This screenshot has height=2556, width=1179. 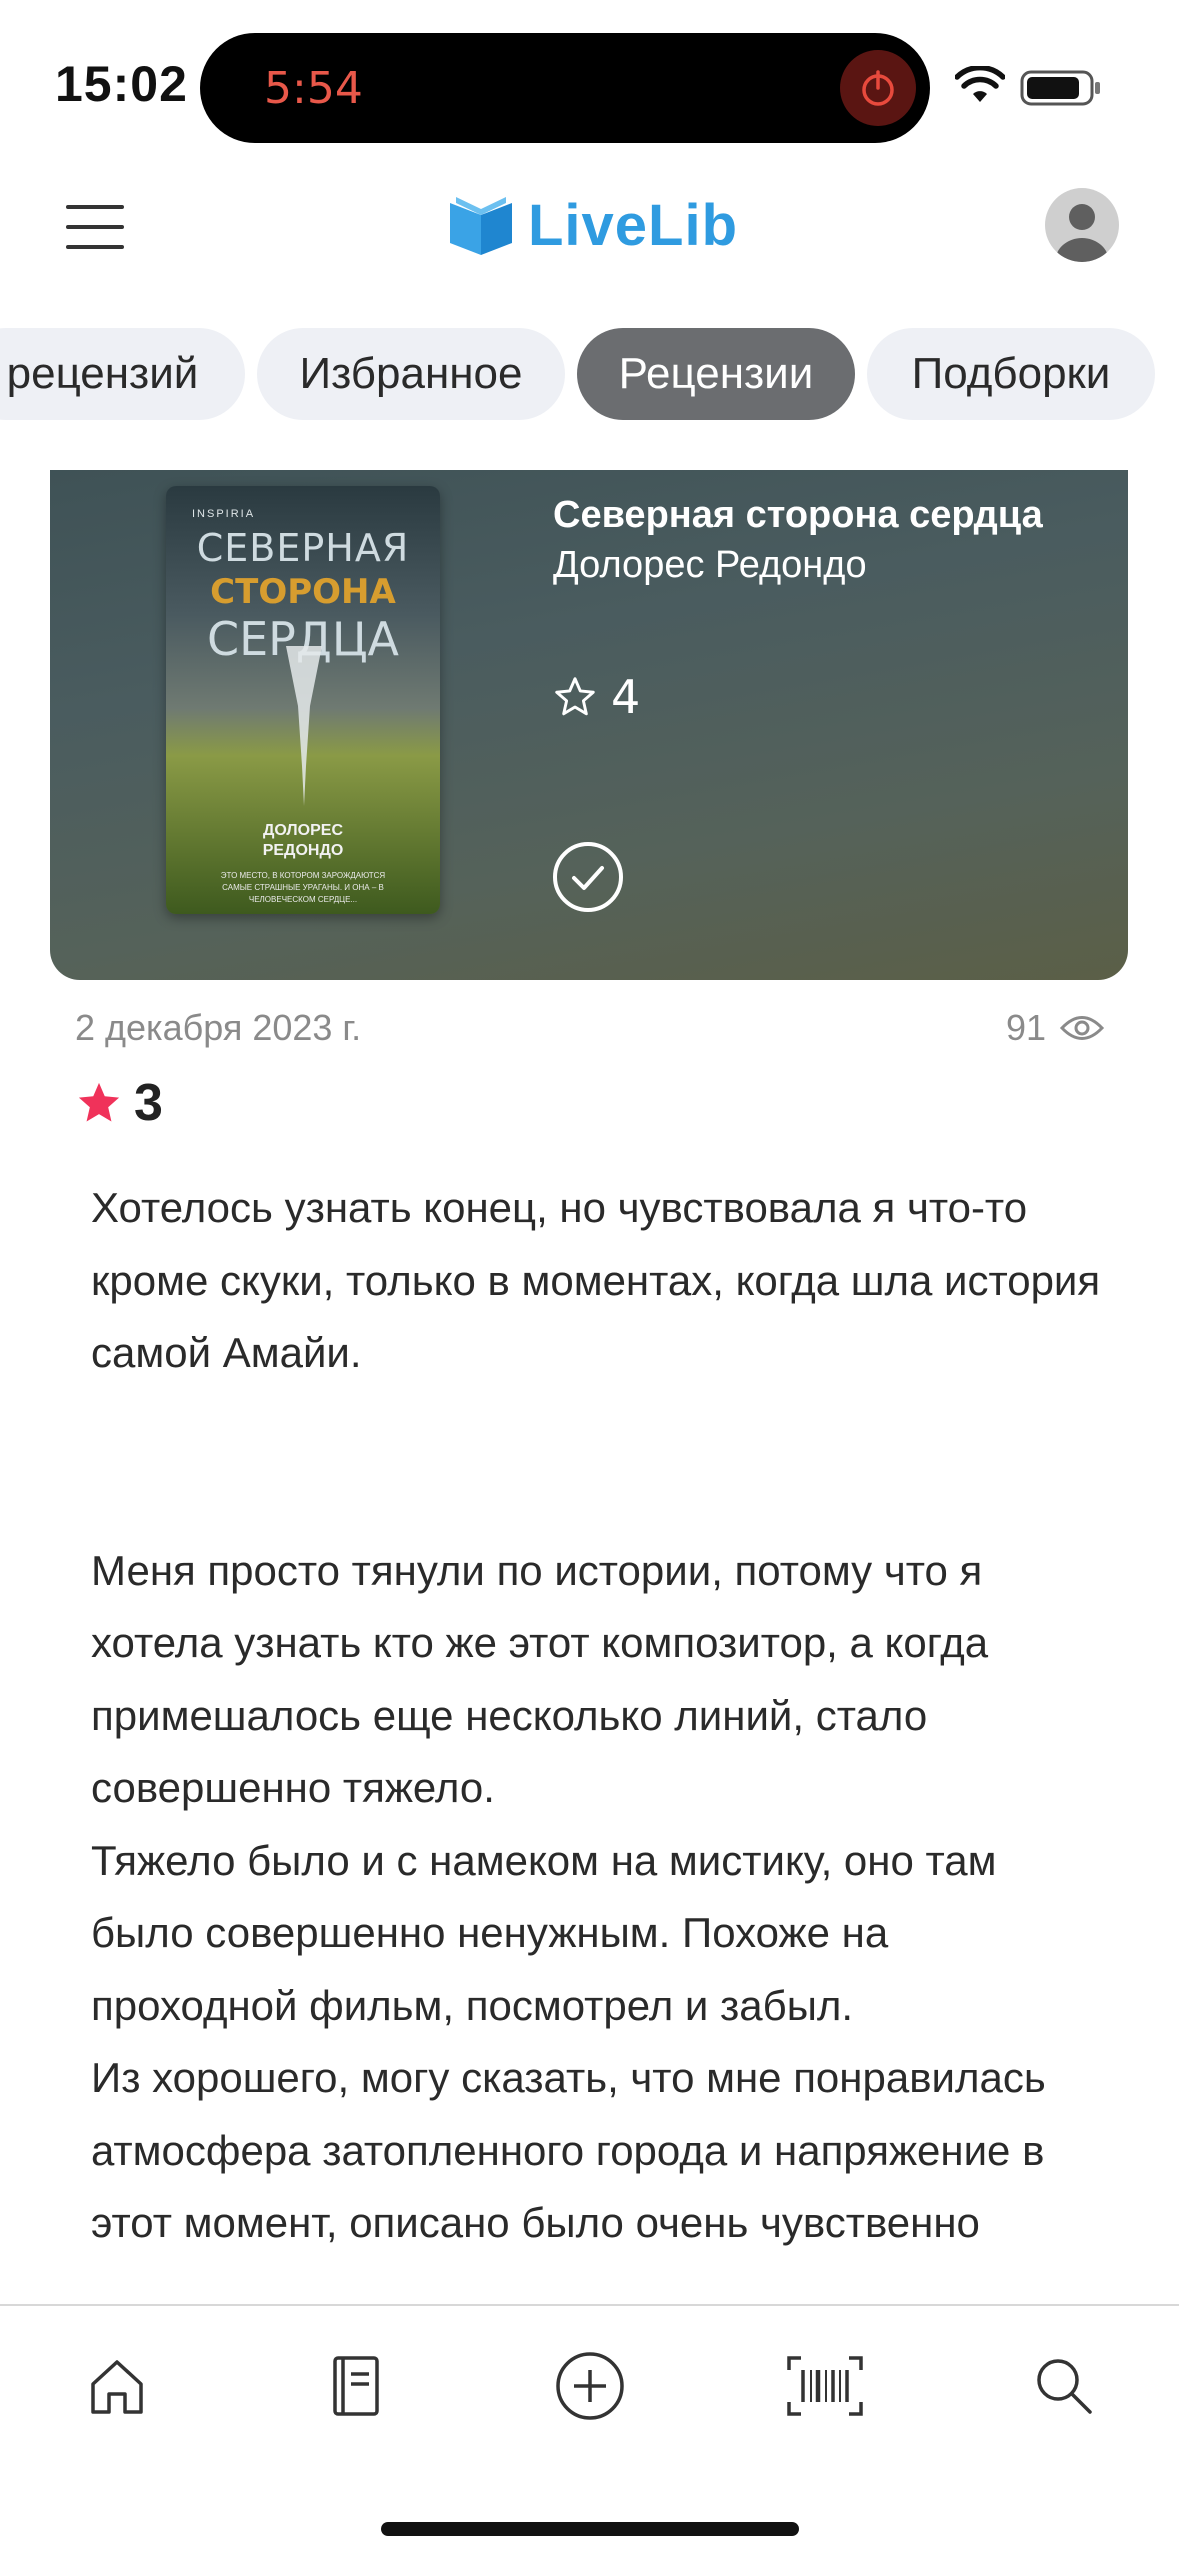 I want to click on logo: LiveLib, so click(x=593, y=225).